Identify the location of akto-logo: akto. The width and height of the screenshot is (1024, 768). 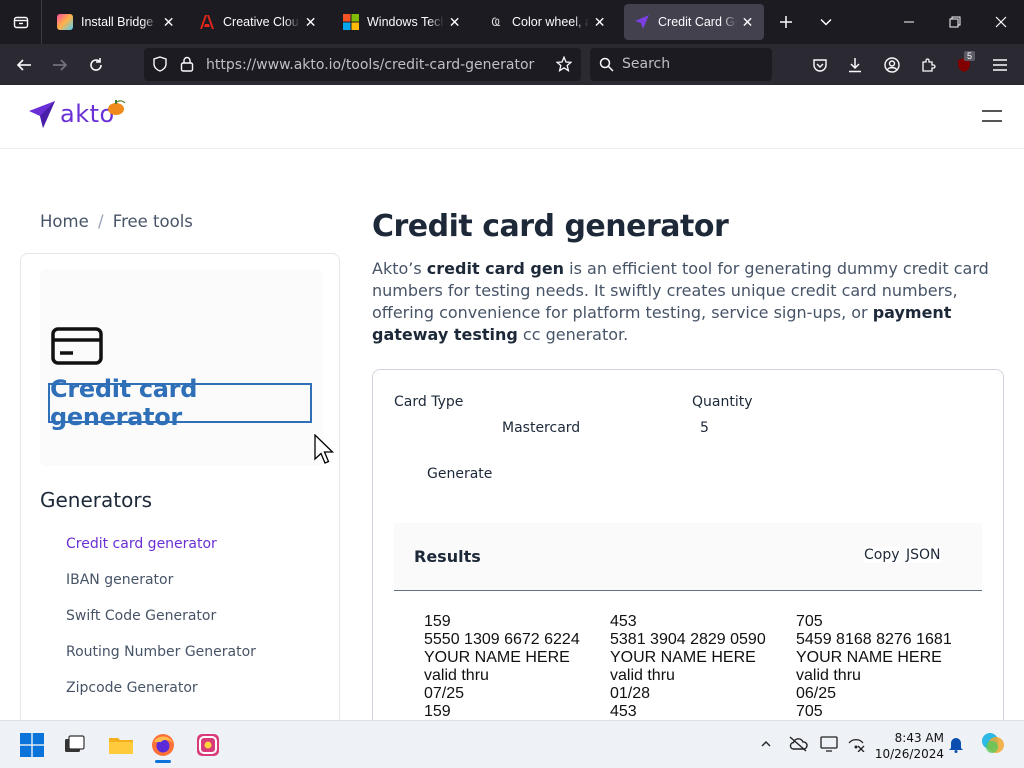
(77, 114).